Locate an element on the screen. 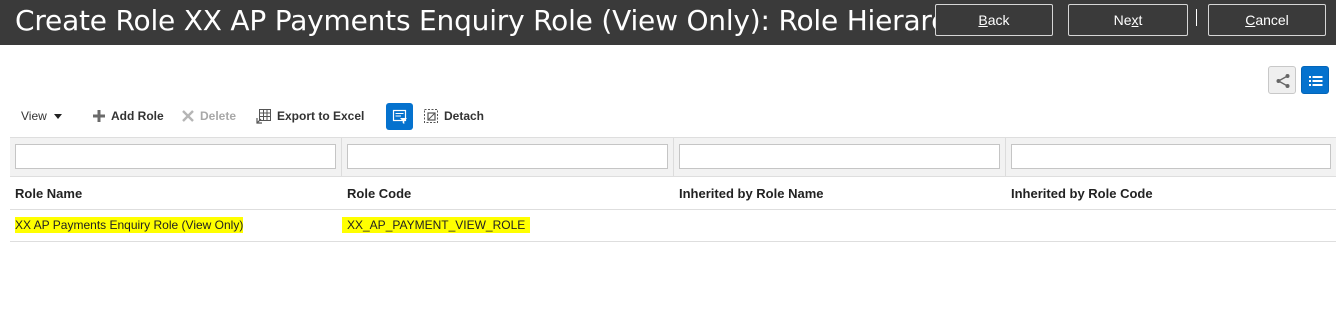  role-name-value: XX AP Payments Enquiry Role (View Only) is located at coordinates (129, 225).